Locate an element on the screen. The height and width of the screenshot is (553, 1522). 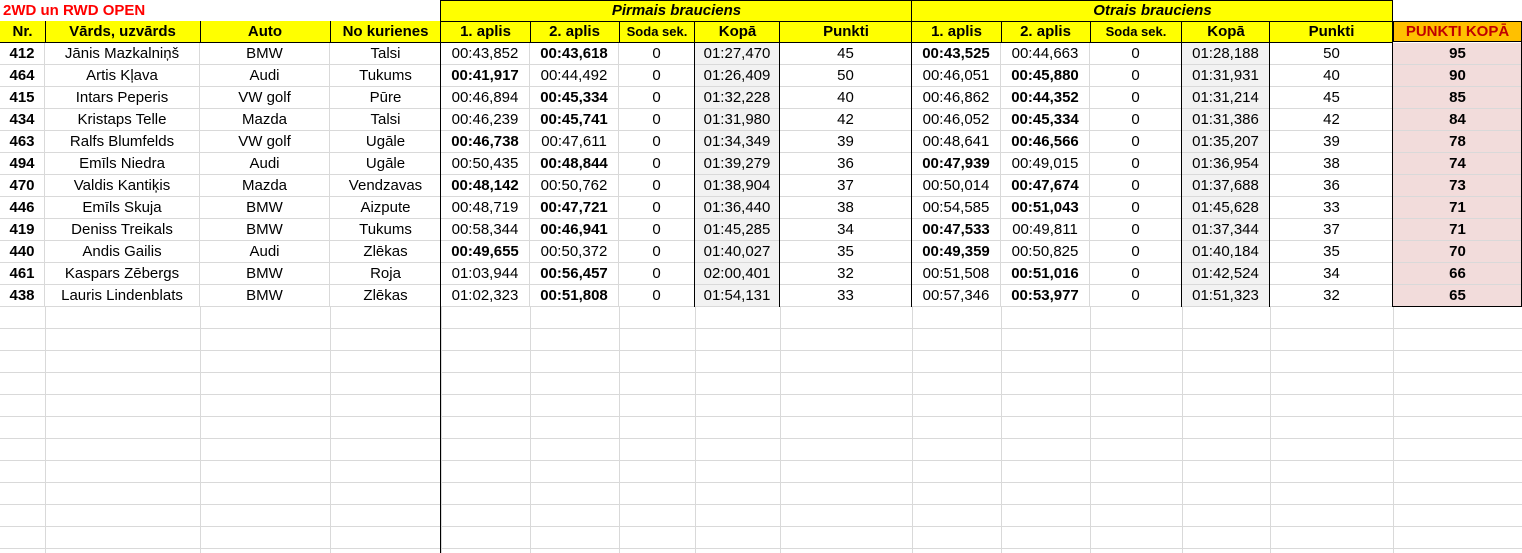
table-cell: 434 is located at coordinates (22, 120).